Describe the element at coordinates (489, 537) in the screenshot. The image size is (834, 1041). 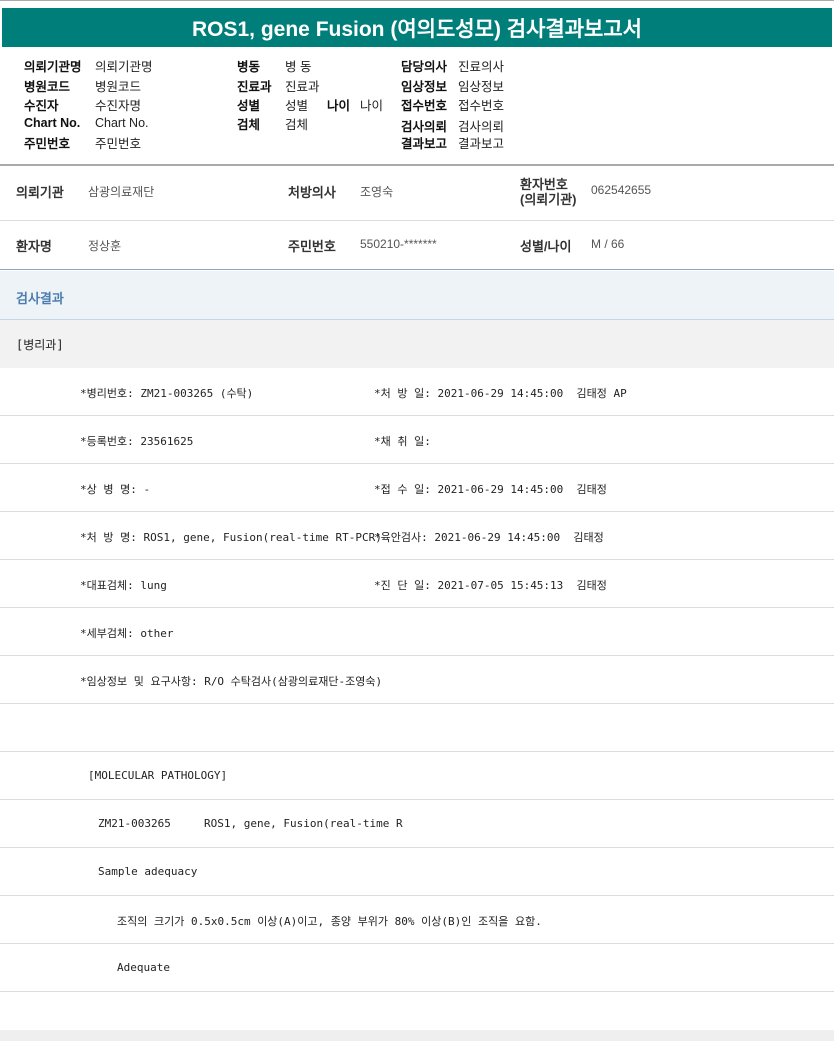
I see `result-right: *육안검사: 2021-06-29 14:45:00 김태정` at that location.